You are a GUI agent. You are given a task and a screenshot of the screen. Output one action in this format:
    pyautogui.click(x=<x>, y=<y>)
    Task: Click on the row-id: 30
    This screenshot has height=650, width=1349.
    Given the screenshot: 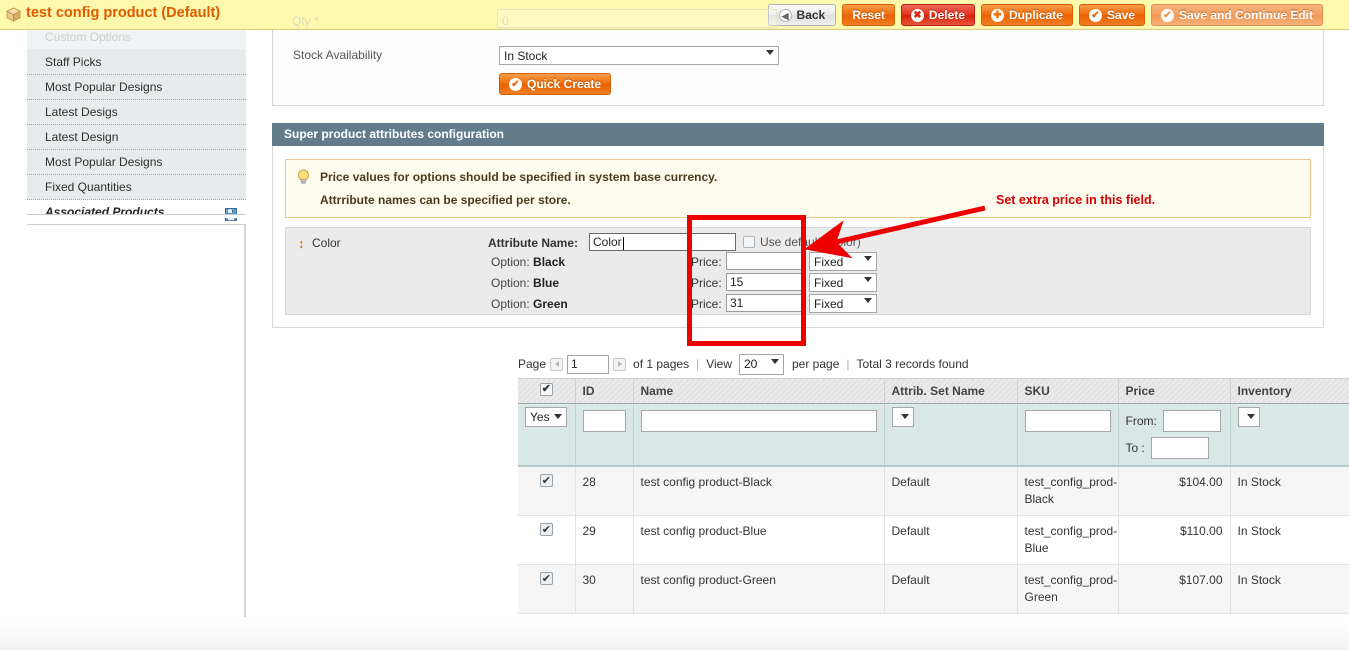 What is the action you would take?
    pyautogui.click(x=604, y=589)
    